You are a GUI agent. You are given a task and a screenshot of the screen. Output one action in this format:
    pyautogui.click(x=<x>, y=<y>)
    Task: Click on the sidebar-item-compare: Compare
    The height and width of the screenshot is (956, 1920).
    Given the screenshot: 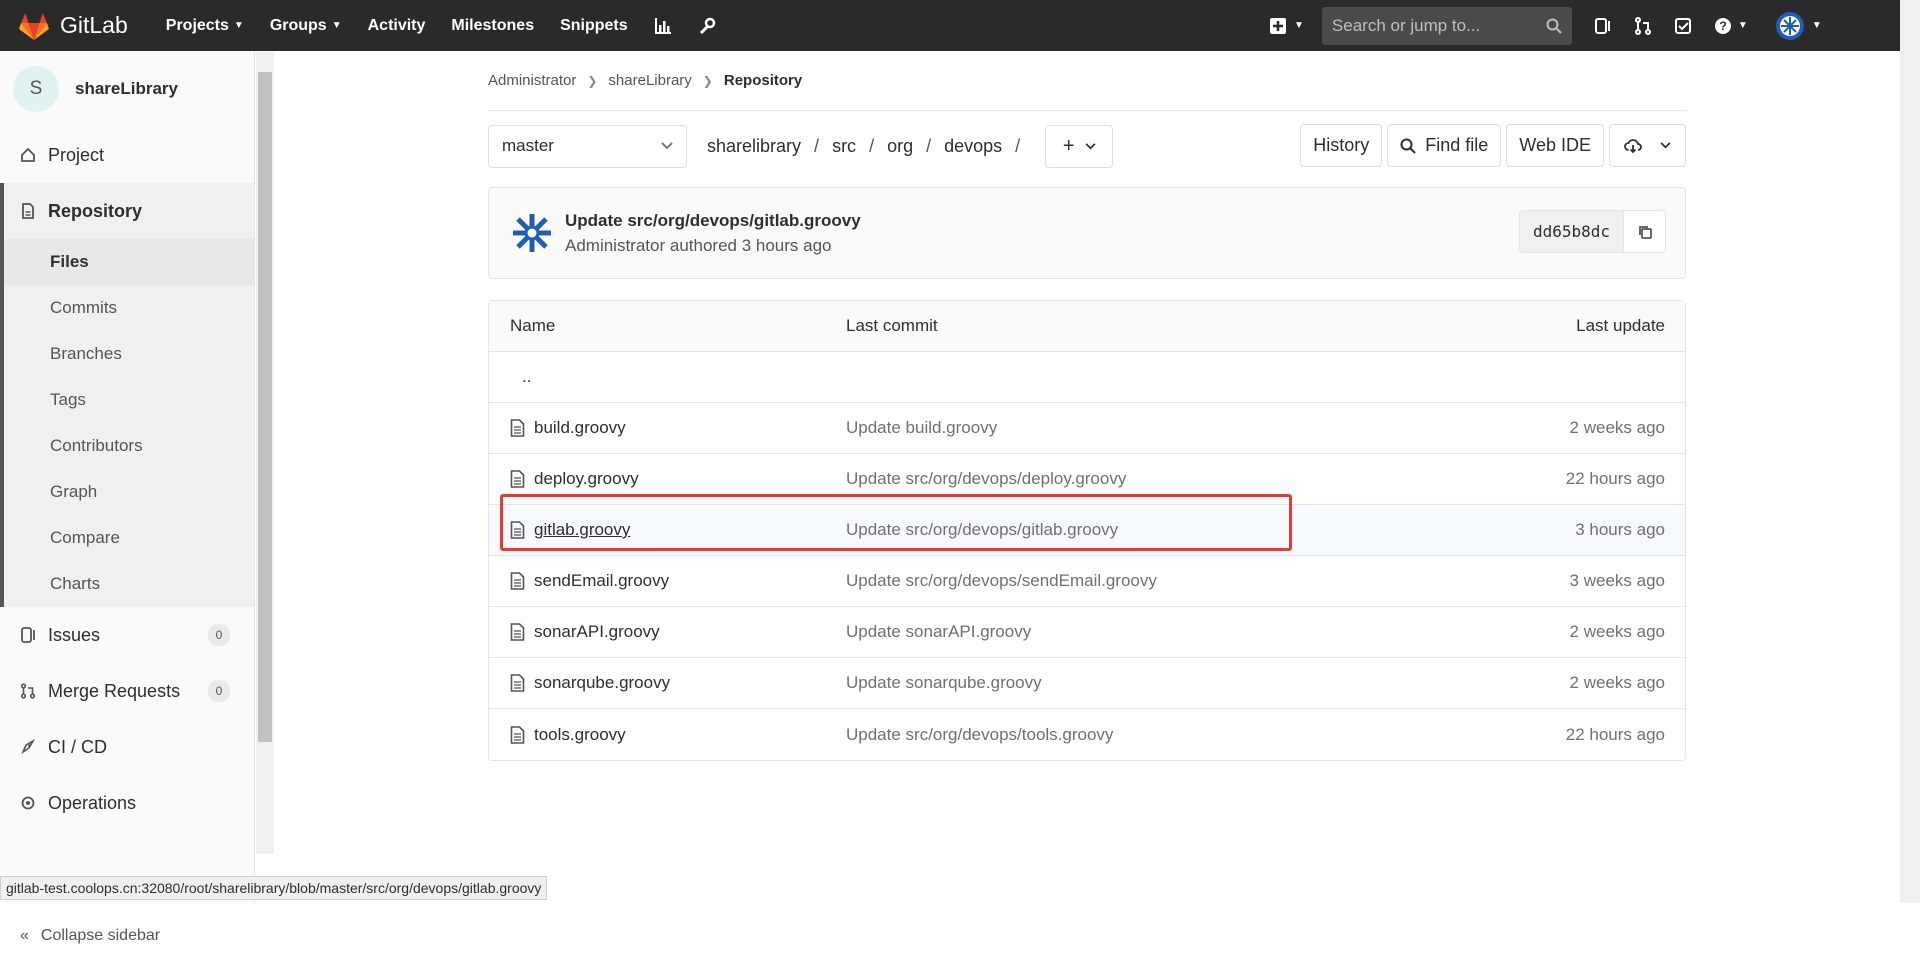 What is the action you would take?
    pyautogui.click(x=127, y=538)
    